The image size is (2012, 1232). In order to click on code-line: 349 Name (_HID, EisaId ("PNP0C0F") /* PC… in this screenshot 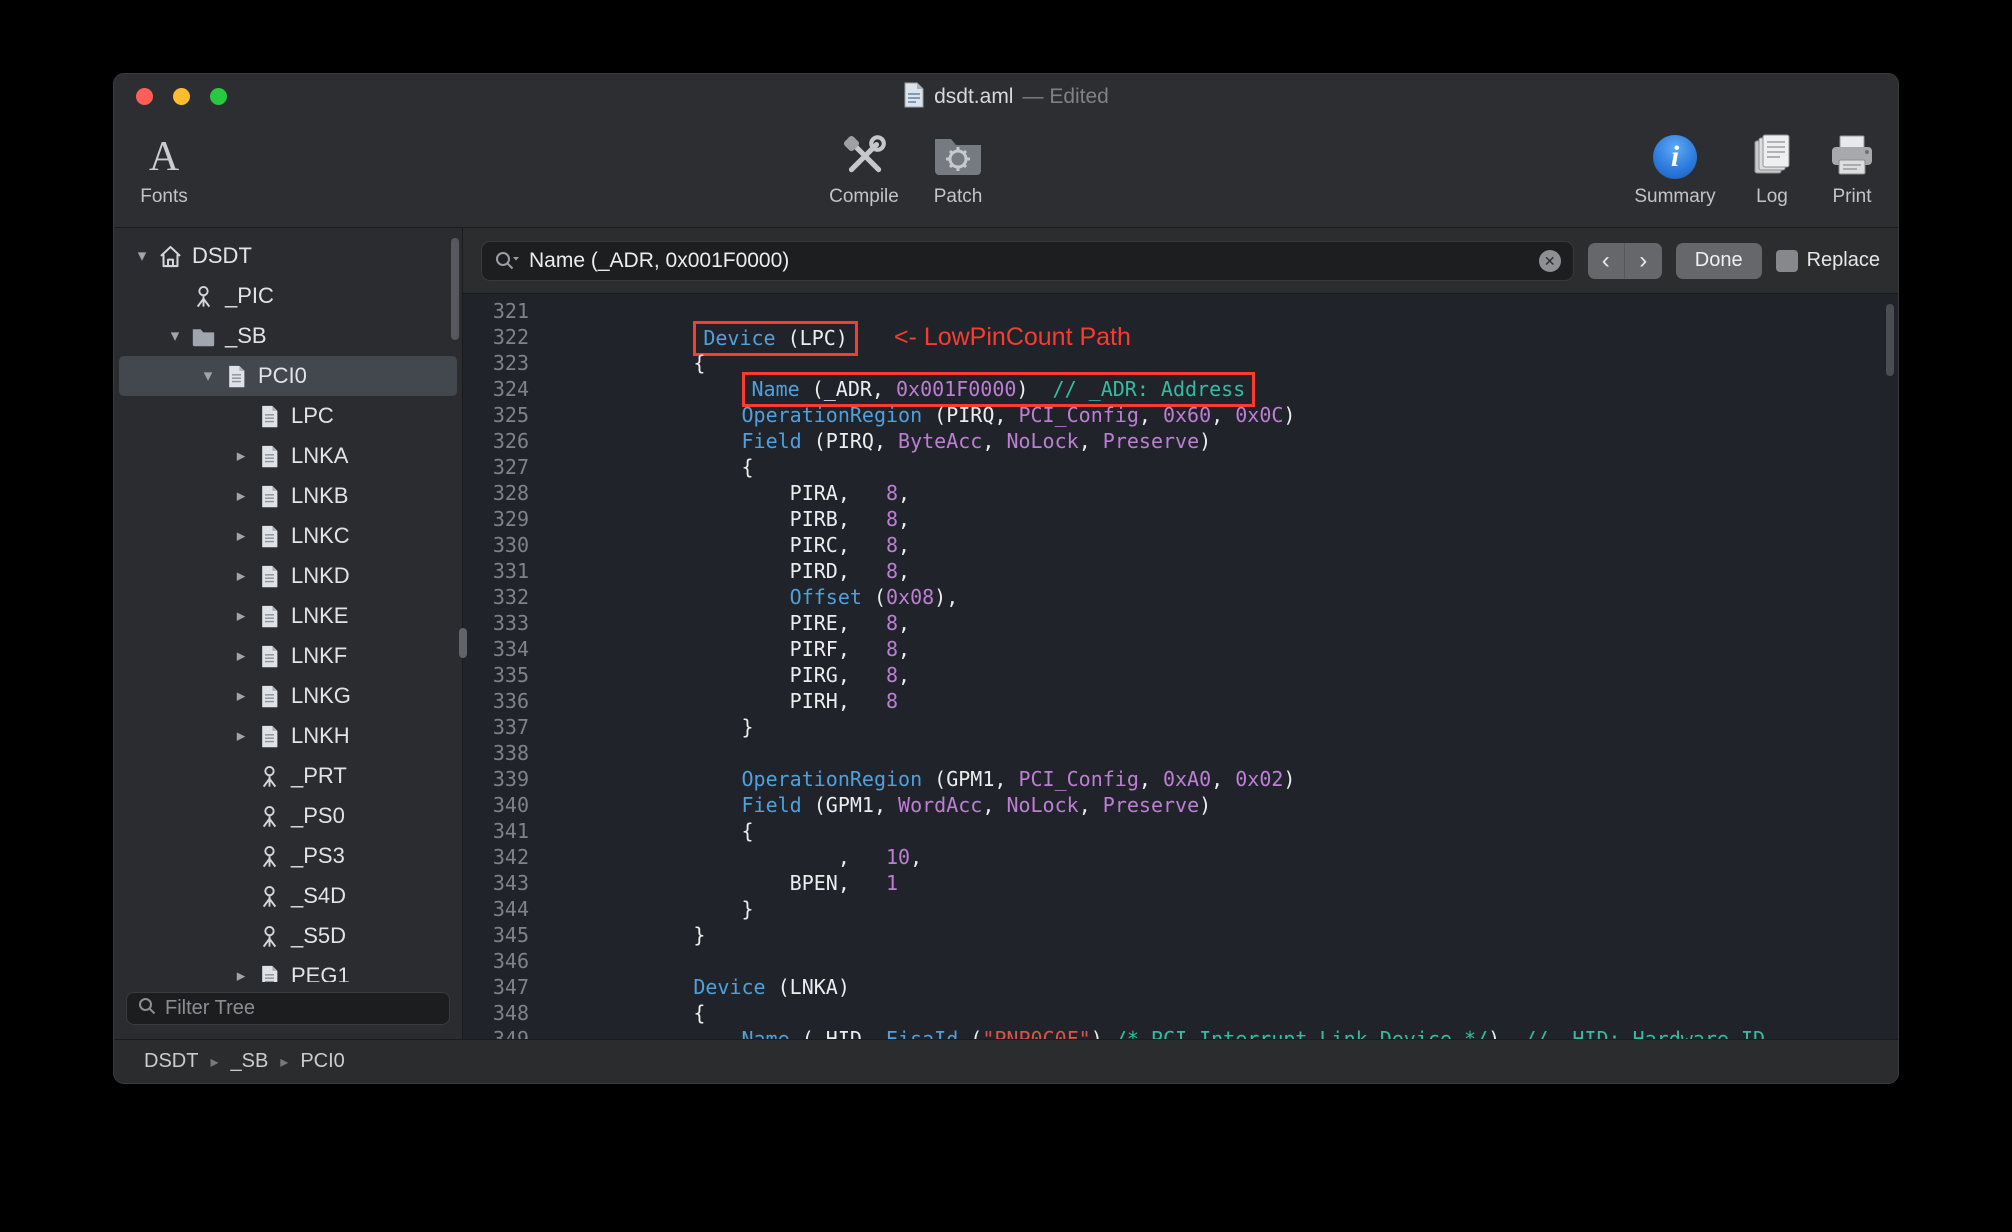, I will do `click(1180, 1032)`.